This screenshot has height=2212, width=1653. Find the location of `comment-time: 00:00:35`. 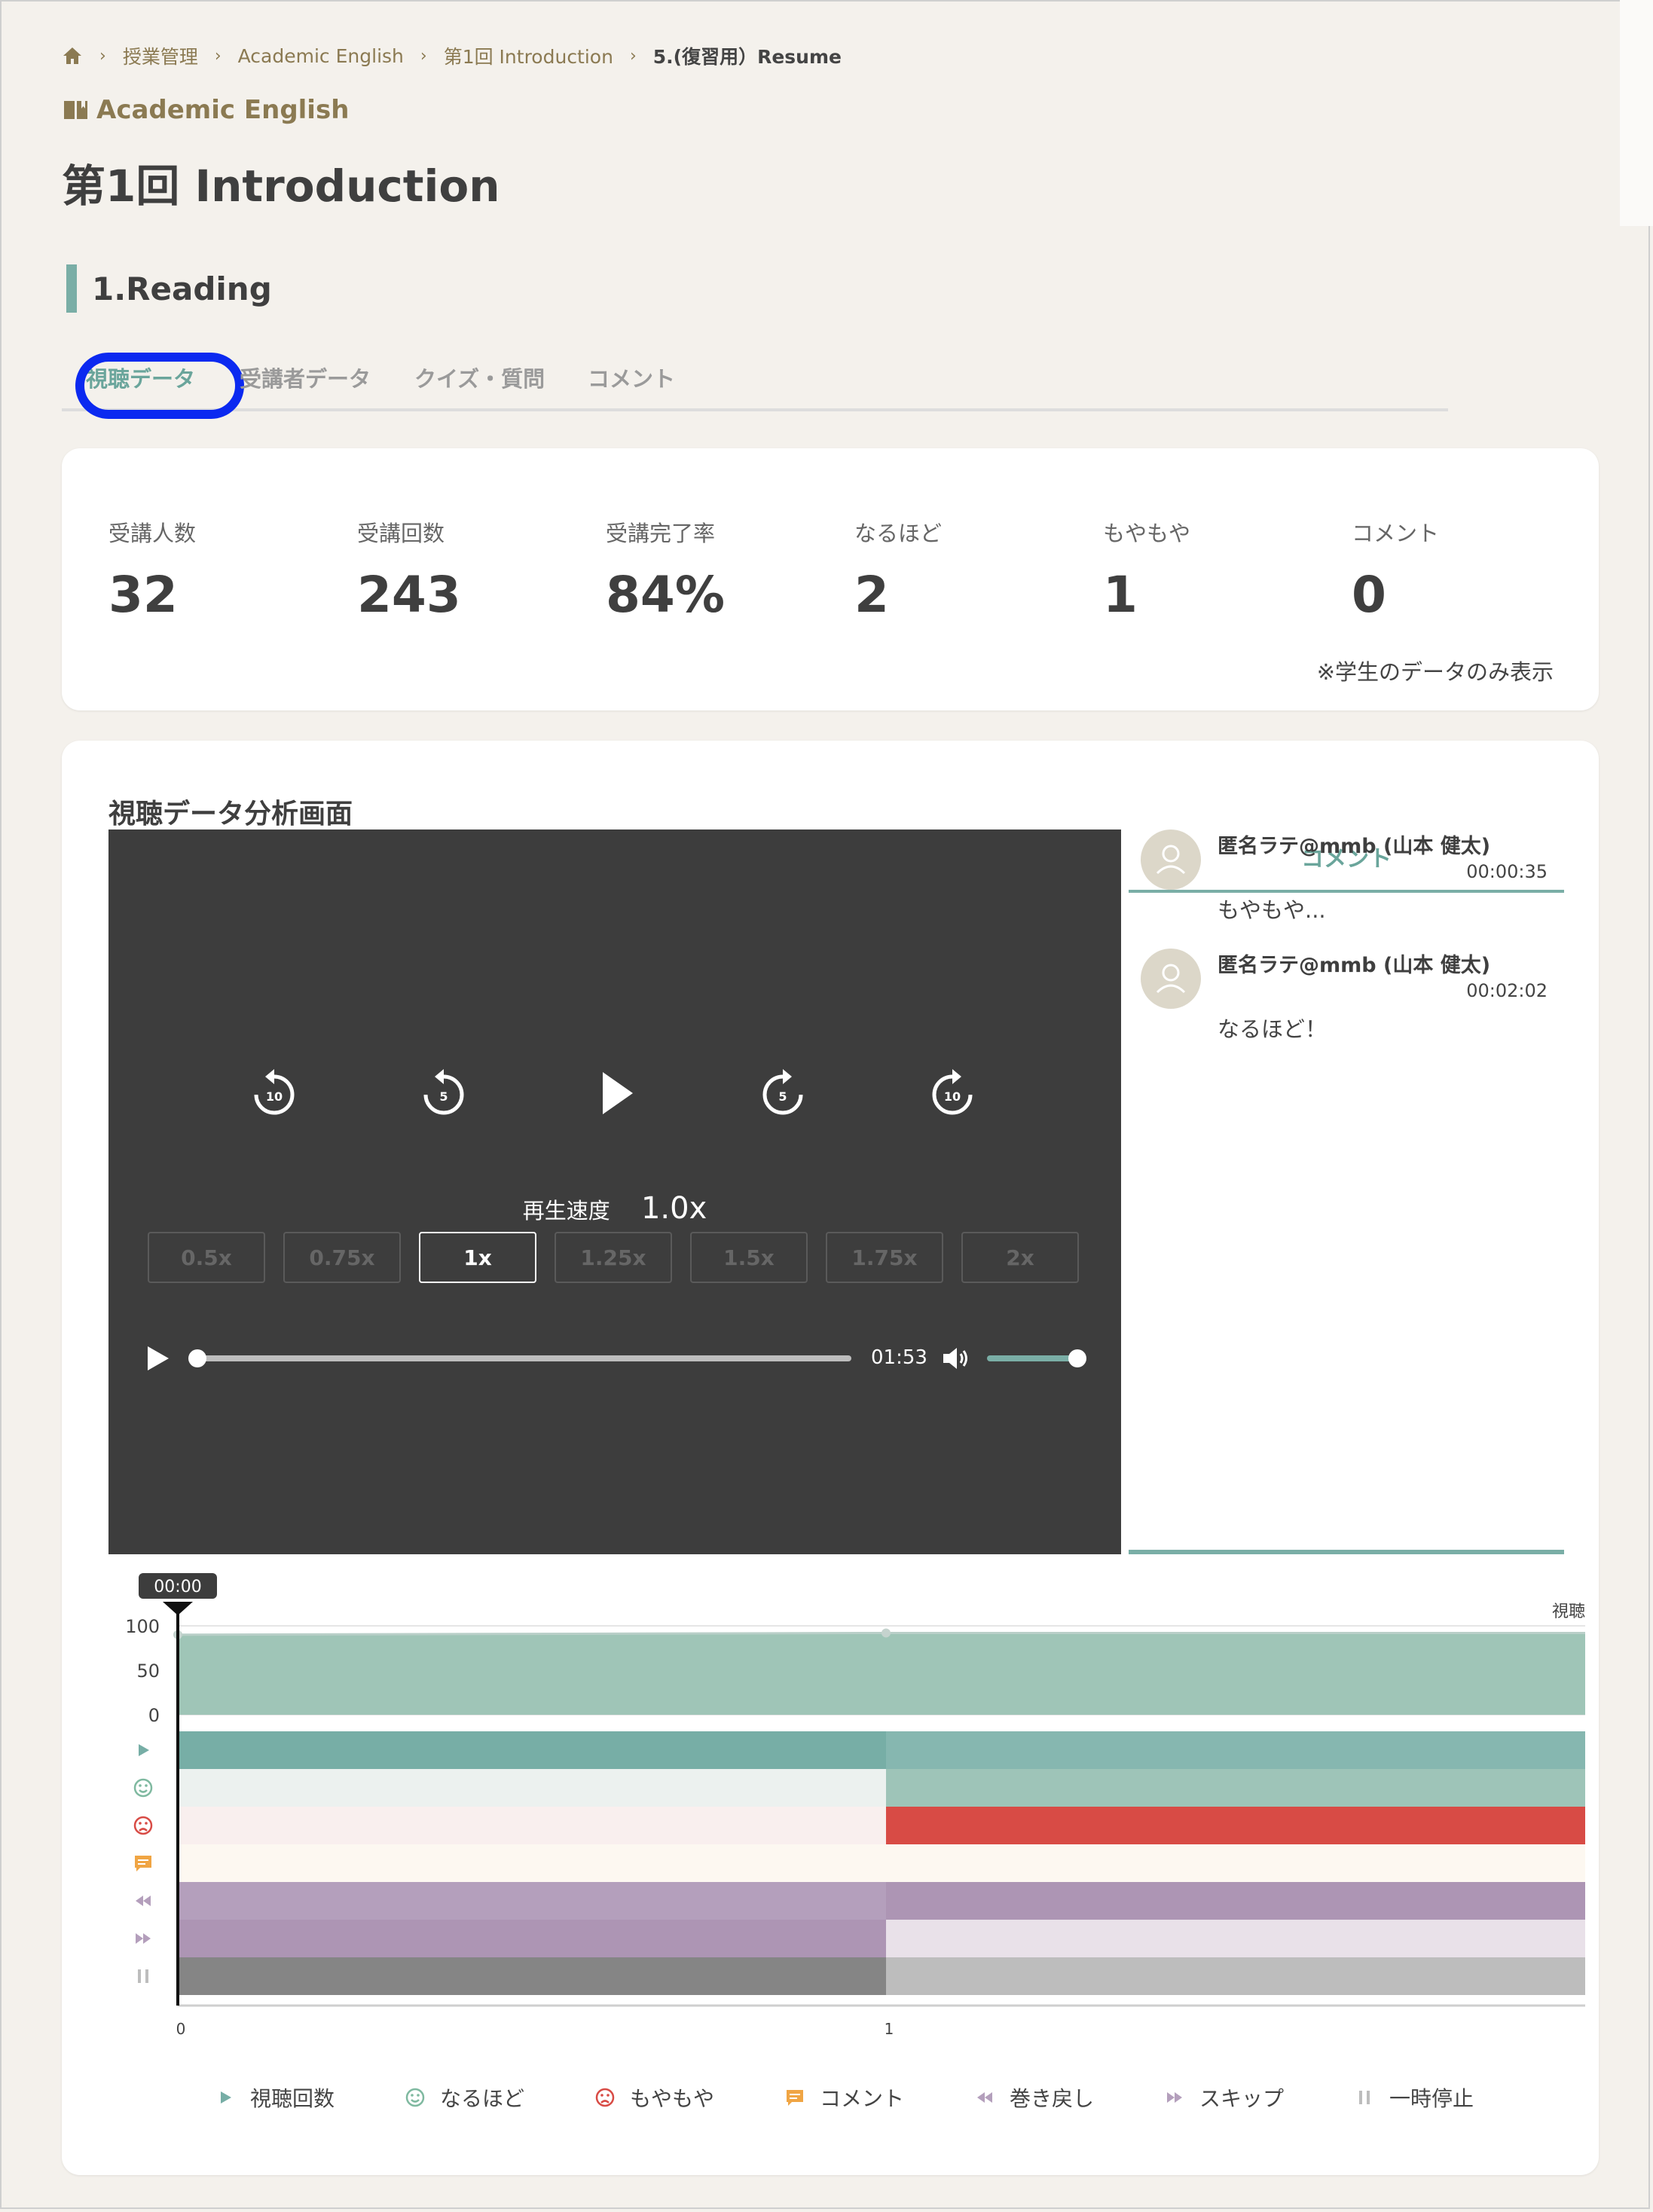

comment-time: 00:00:35 is located at coordinates (1507, 871).